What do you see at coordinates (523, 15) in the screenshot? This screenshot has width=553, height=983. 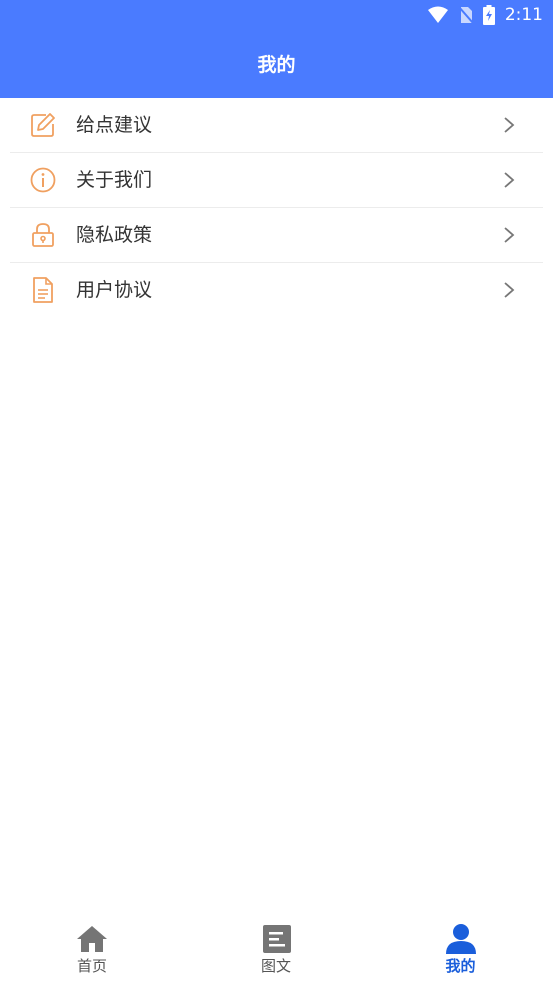 I see `status-time: 2:11` at bounding box center [523, 15].